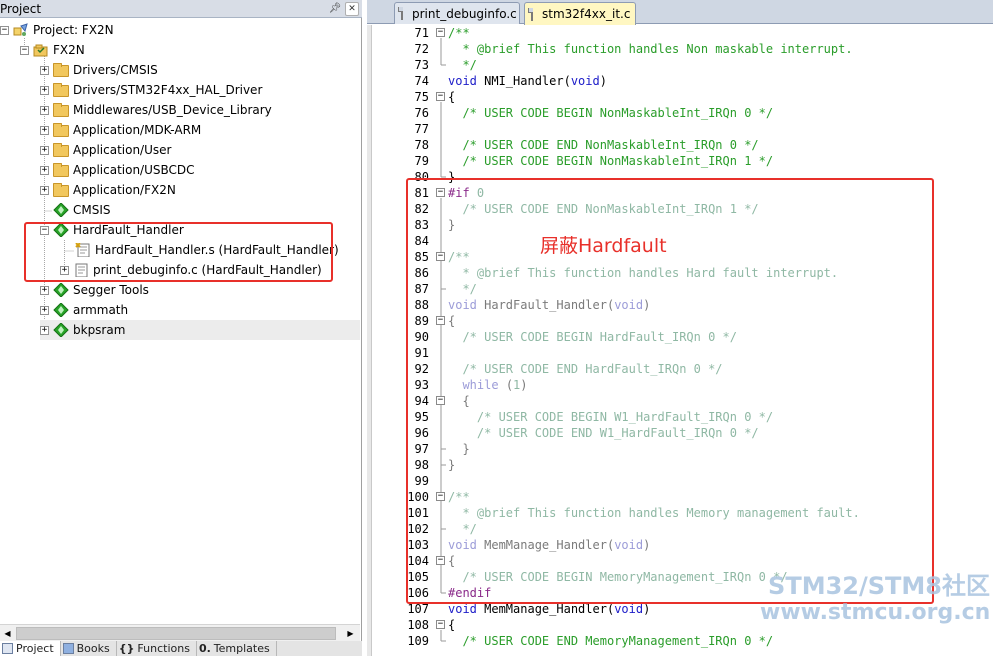  I want to click on tab-print-debuginfo: print_debuginfo.c, so click(457, 13).